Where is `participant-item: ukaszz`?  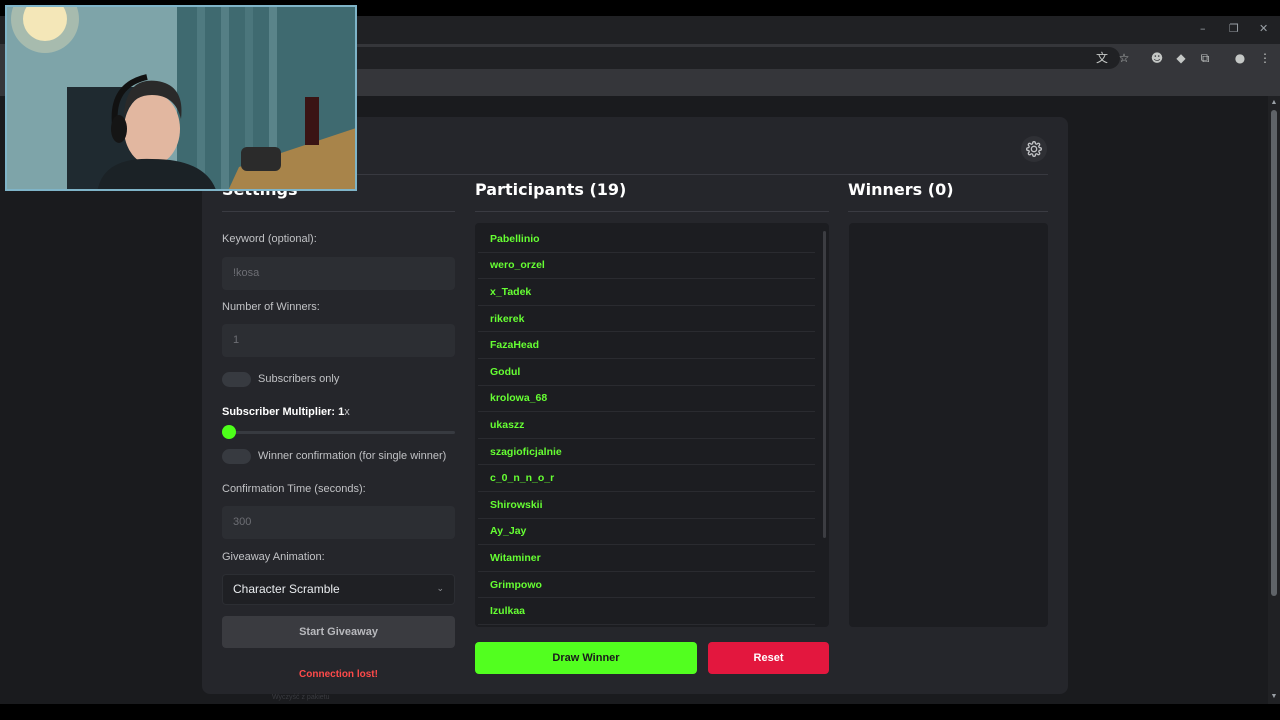 participant-item: ukaszz is located at coordinates (646, 425).